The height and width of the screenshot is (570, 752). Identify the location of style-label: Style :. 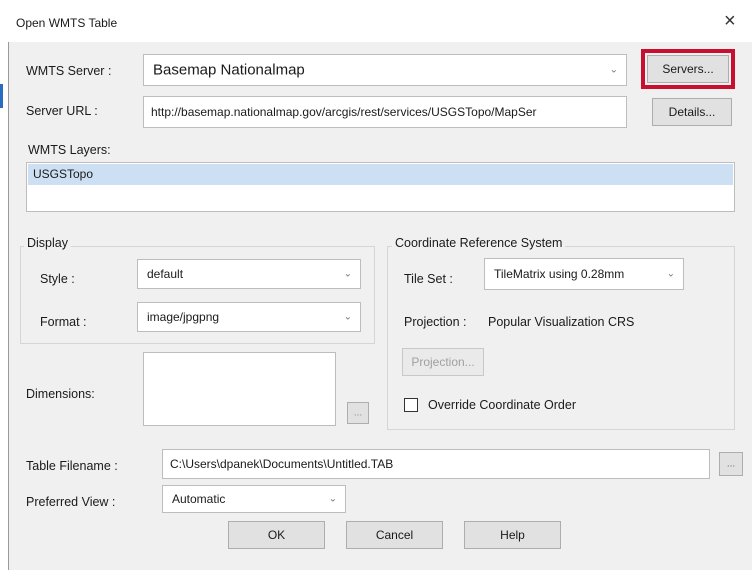
(57, 279).